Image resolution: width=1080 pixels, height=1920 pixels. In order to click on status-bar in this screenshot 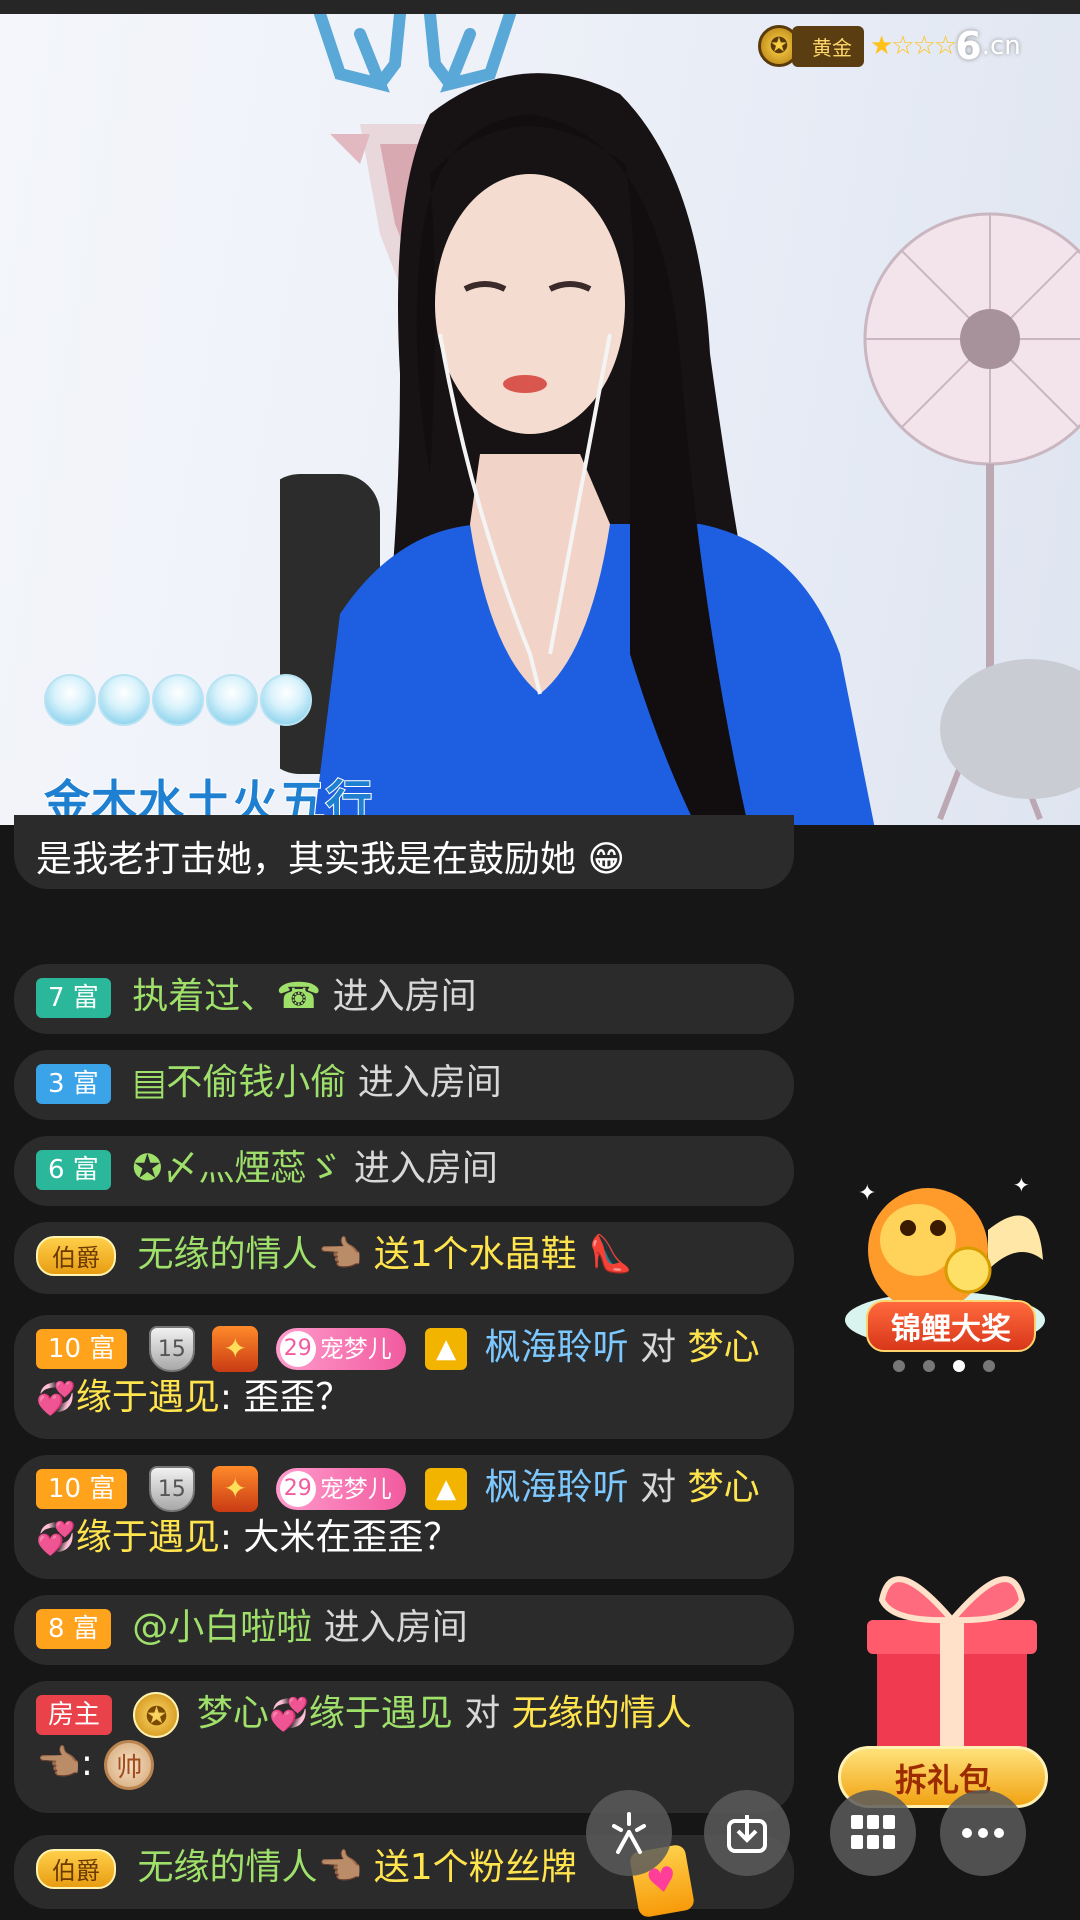, I will do `click(540, 7)`.